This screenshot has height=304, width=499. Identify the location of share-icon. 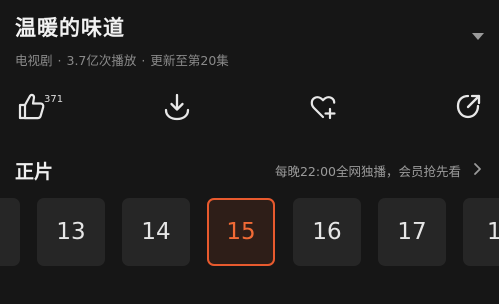
(468, 106).